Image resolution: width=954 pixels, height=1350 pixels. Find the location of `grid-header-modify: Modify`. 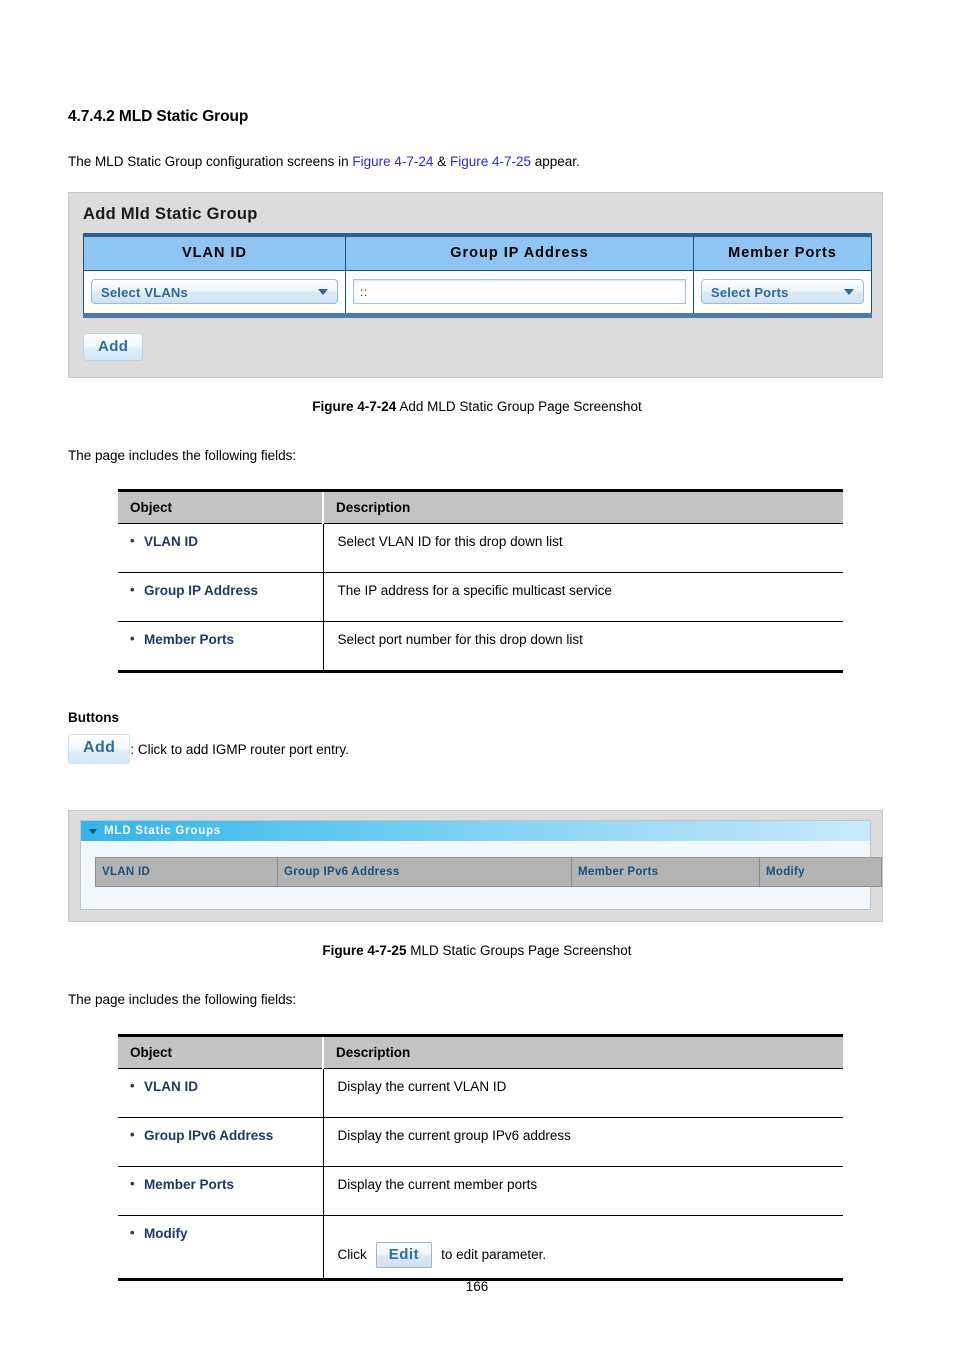

grid-header-modify: Modify is located at coordinates (820, 872).